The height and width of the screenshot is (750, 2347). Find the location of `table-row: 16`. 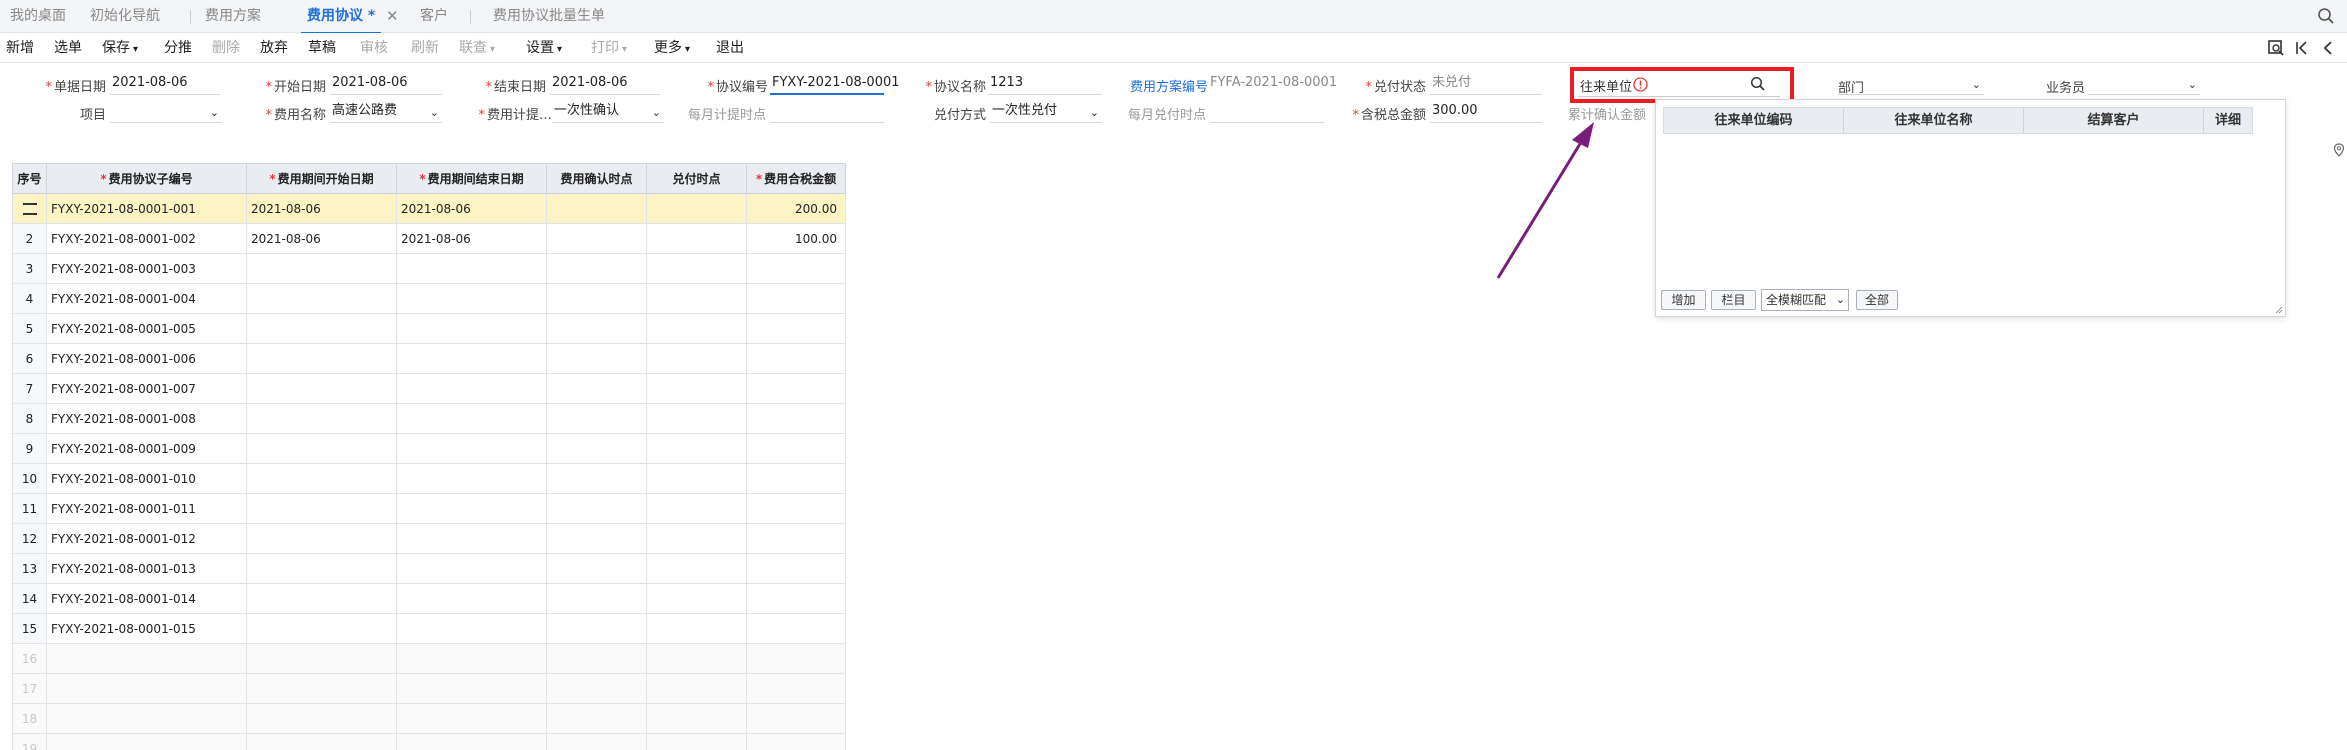

table-row: 16 is located at coordinates (429, 658).